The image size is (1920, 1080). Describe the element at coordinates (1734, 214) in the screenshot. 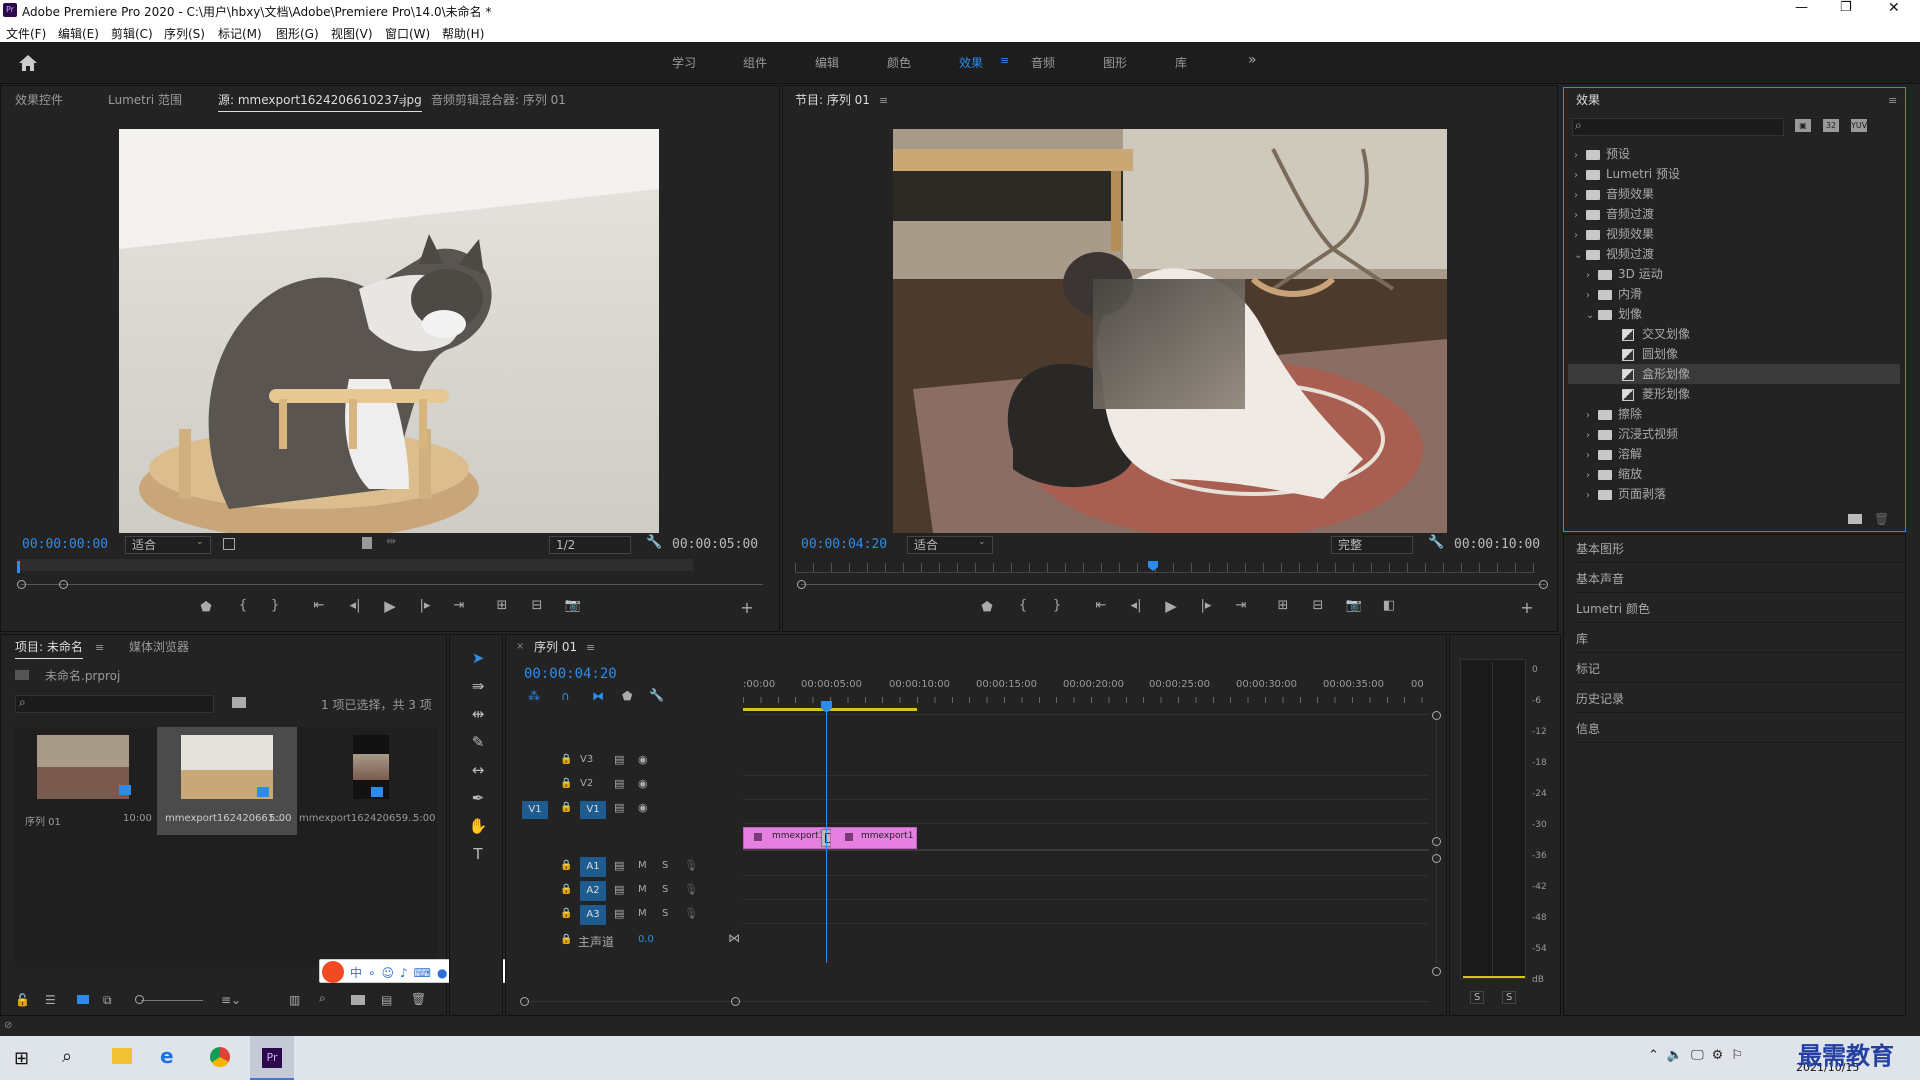

I see `effects-folder: › 音频过渡` at that location.